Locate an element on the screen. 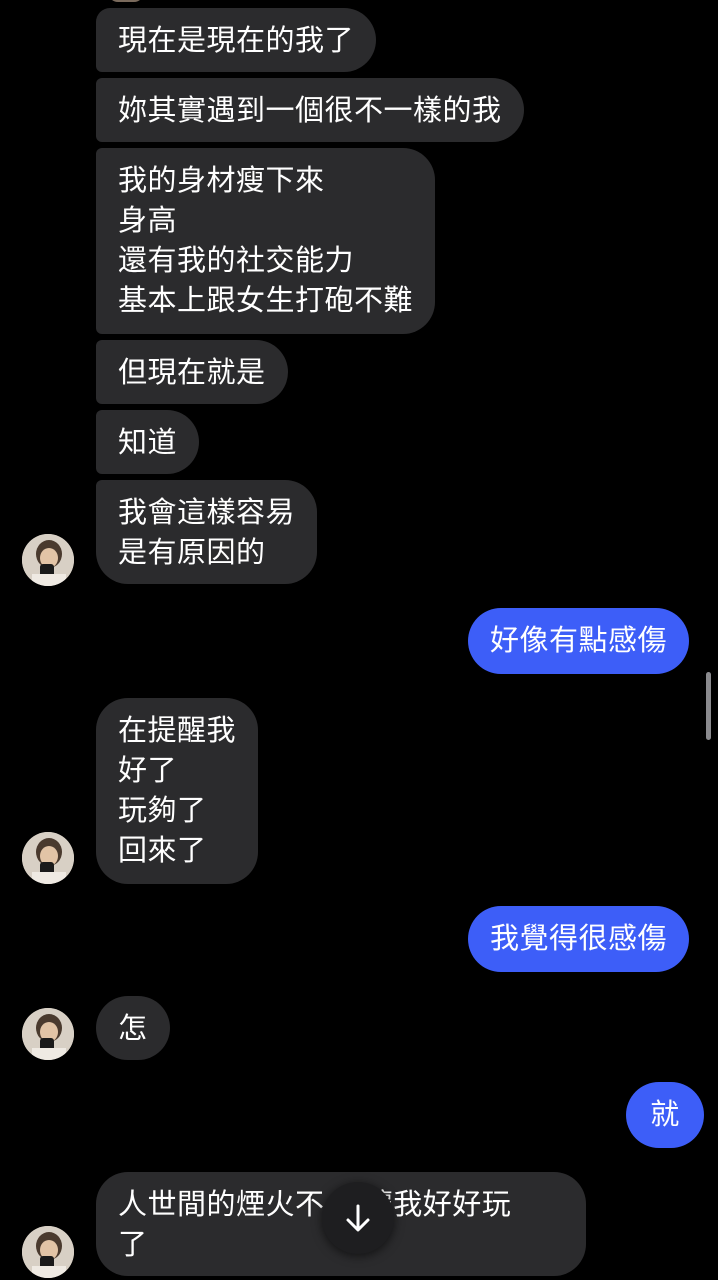  message-bubble-sent: 我覺得很感傷 is located at coordinates (579, 939).